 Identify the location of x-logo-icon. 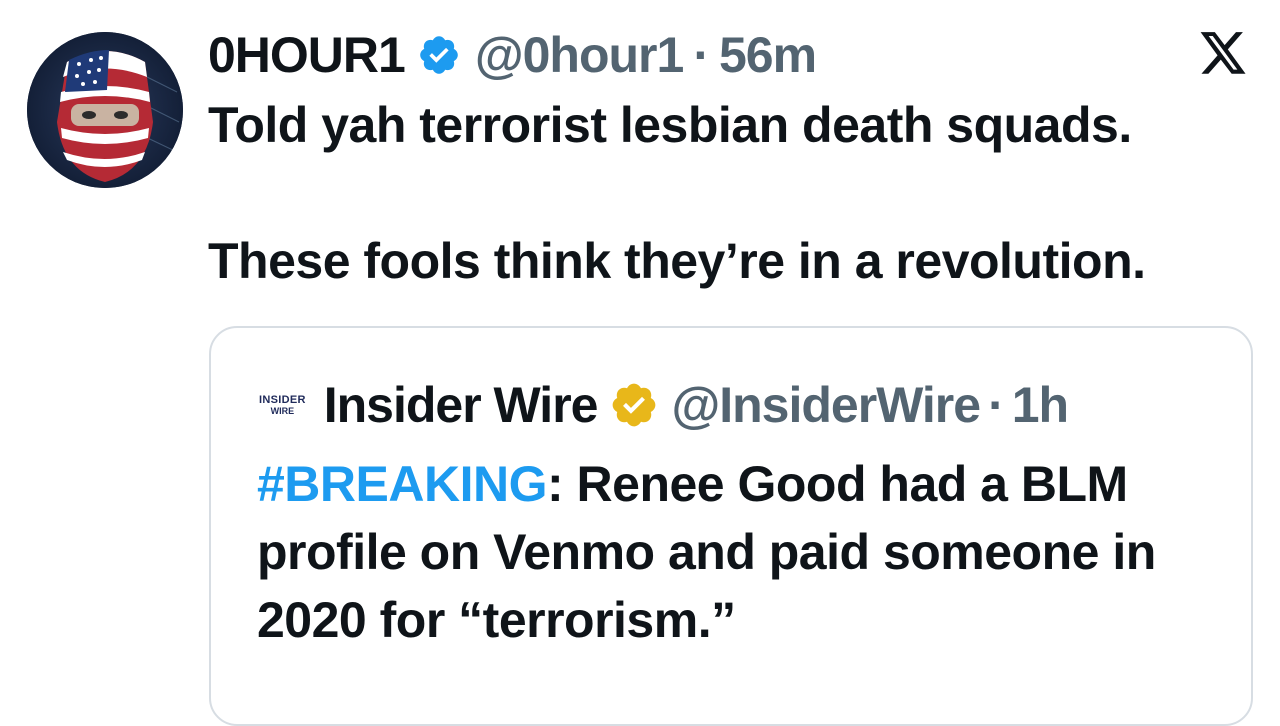
(1223, 54).